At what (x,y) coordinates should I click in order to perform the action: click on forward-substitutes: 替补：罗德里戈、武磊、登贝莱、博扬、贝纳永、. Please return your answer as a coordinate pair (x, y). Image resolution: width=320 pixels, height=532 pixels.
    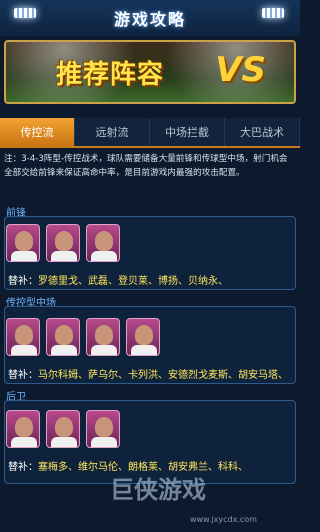
    Looking at the image, I should click on (118, 279).